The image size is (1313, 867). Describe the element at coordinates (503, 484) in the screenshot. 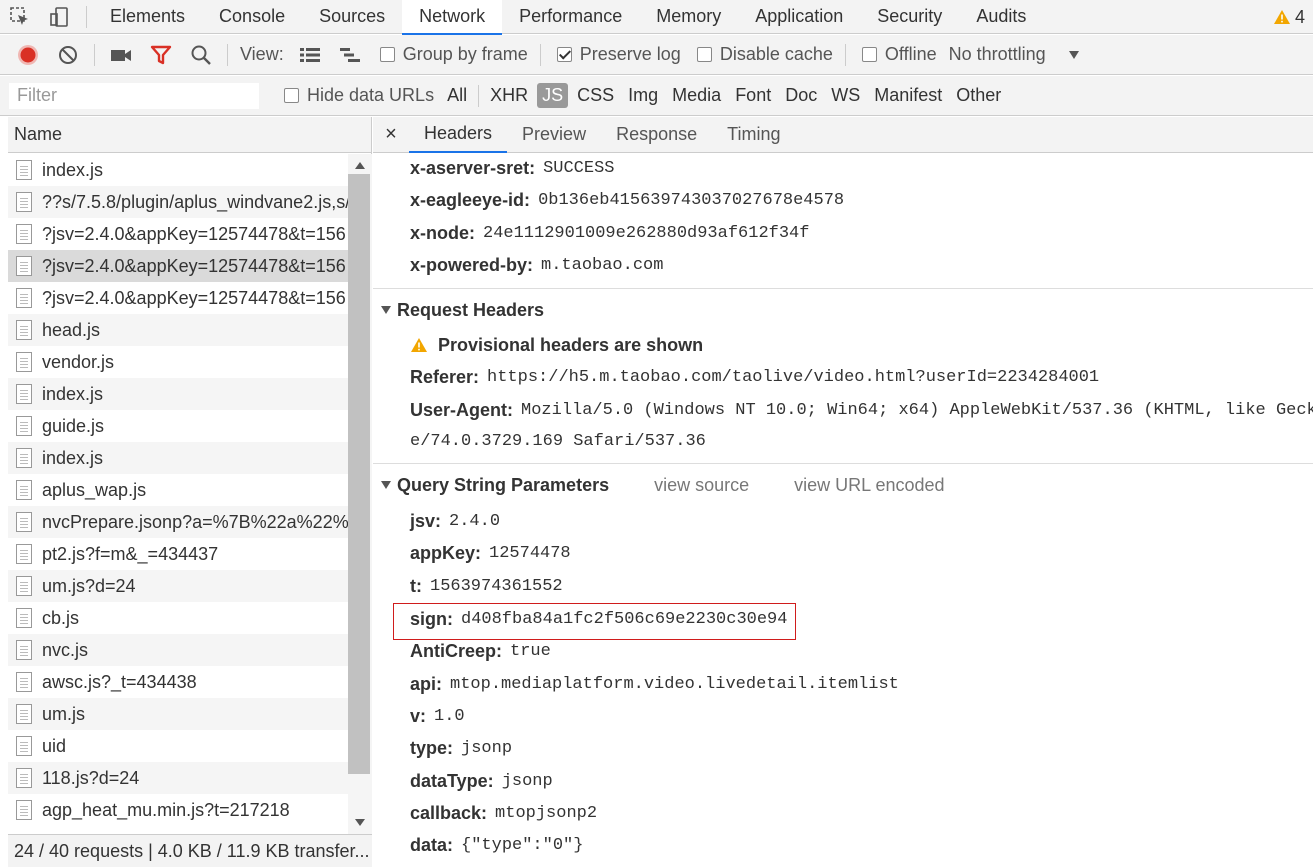

I see `query-params-title: Query String Parameters` at that location.